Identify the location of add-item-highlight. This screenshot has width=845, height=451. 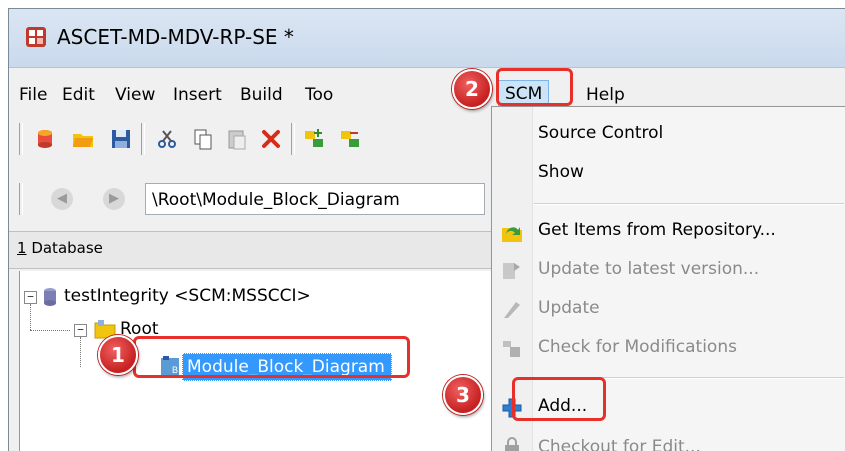
(559, 399).